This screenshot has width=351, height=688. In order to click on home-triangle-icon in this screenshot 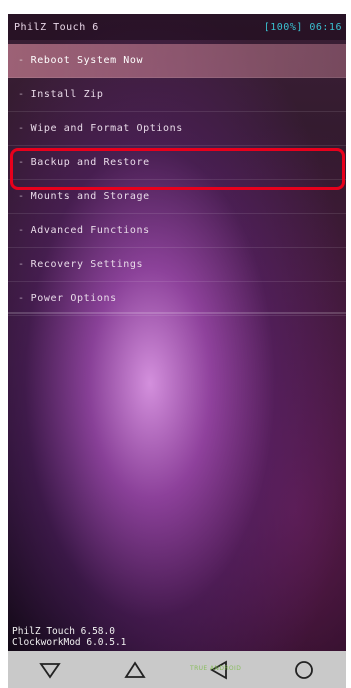, I will do `click(135, 669)`.